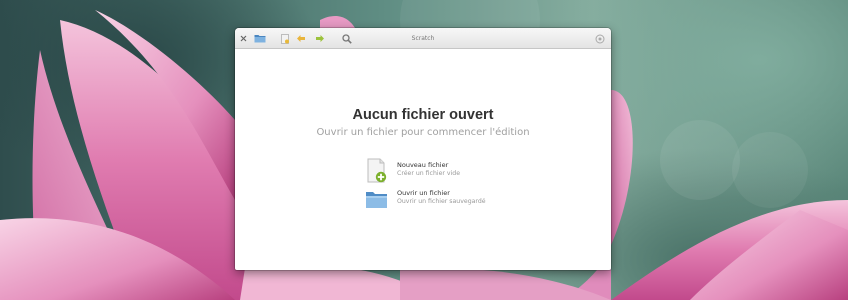 Image resolution: width=848 pixels, height=300 pixels. I want to click on save-icon, so click(320, 38).